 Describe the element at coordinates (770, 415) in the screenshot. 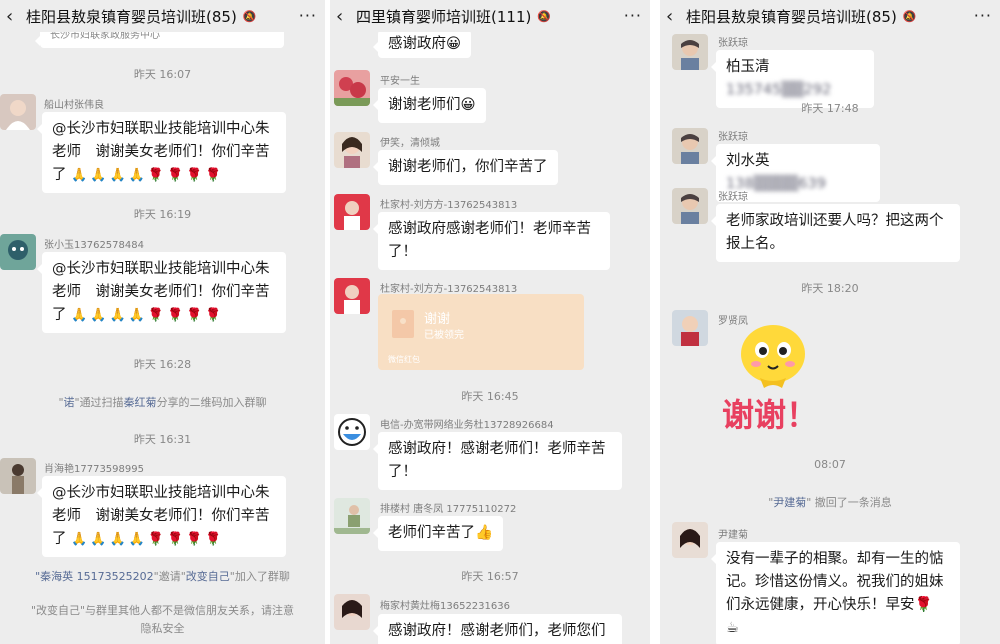

I see `sticker-text: 谢谢！` at that location.